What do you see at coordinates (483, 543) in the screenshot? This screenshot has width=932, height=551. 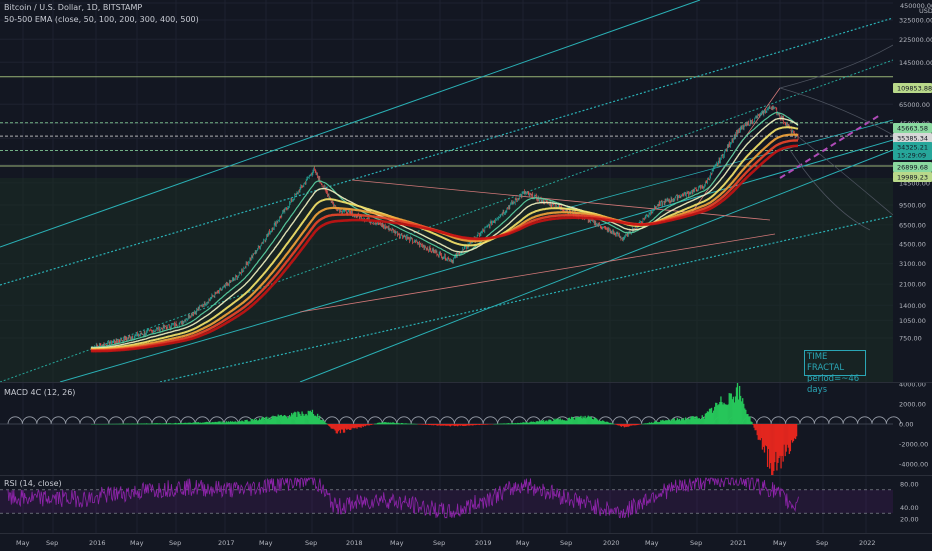 I see `time-axis-label: 2019` at bounding box center [483, 543].